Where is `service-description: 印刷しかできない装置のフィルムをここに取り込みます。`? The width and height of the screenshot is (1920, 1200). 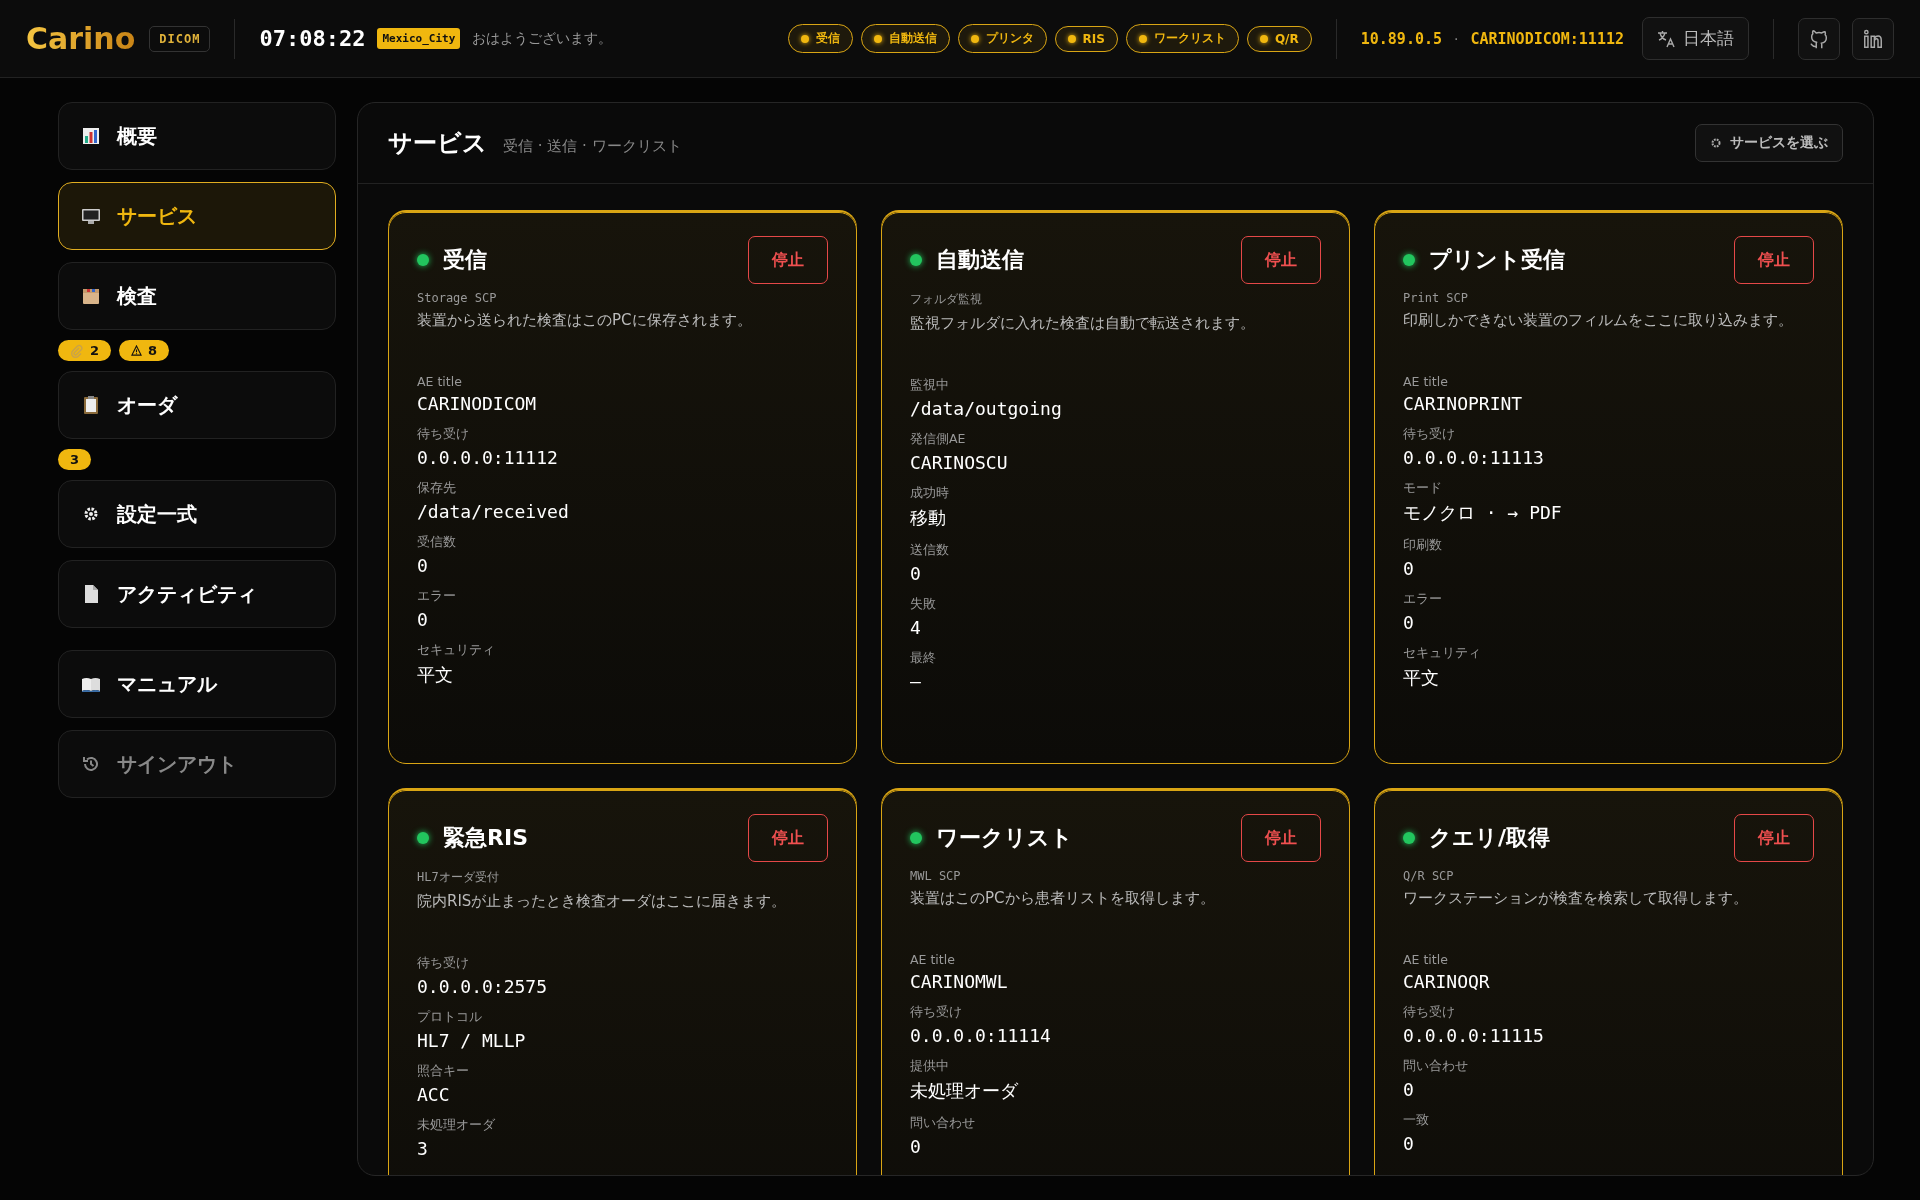 service-description: 印刷しかできない装置のフィルムをここに取り込みます。 is located at coordinates (1598, 320).